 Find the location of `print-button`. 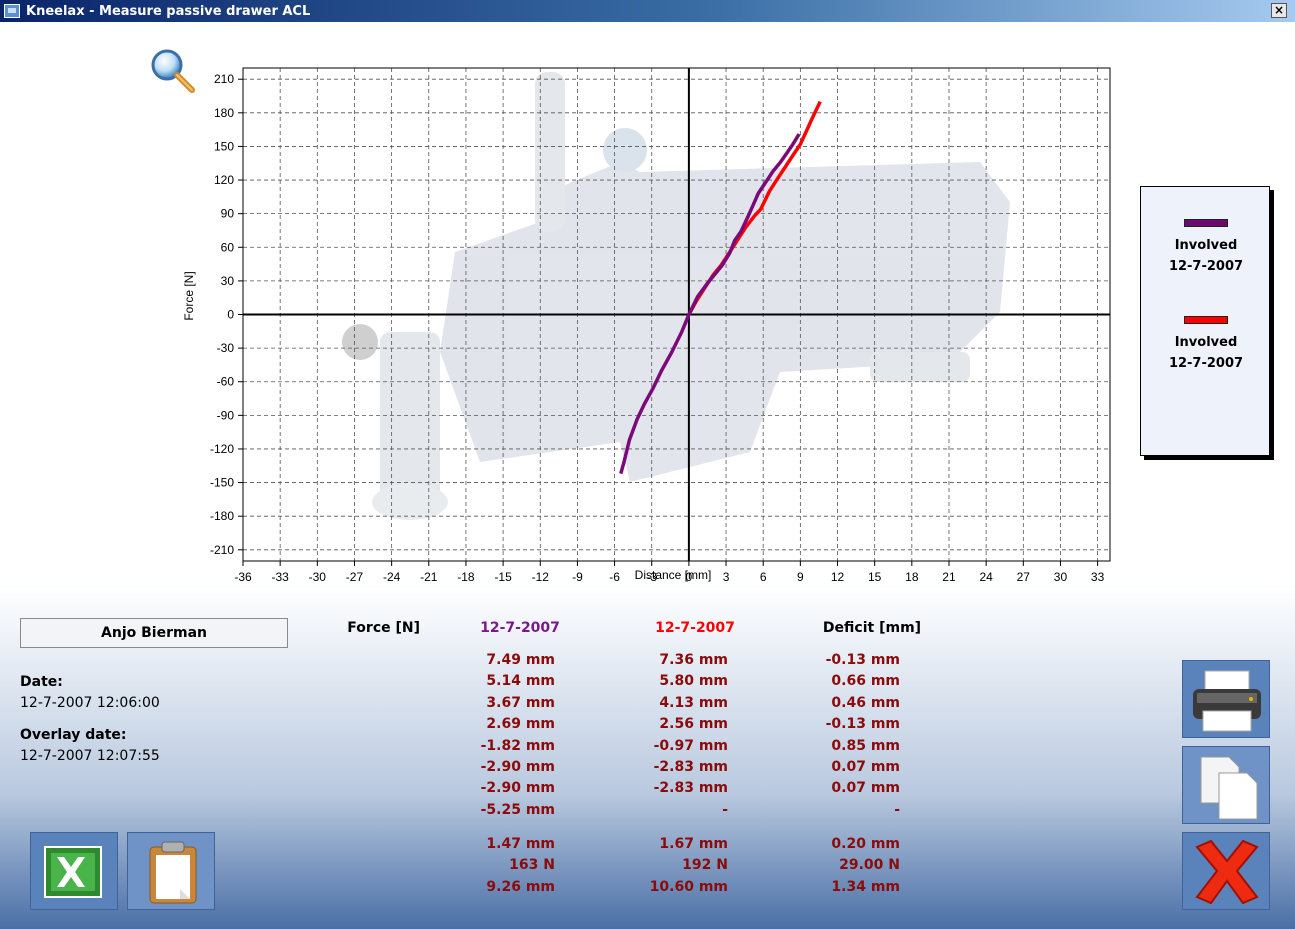

print-button is located at coordinates (1226, 699).